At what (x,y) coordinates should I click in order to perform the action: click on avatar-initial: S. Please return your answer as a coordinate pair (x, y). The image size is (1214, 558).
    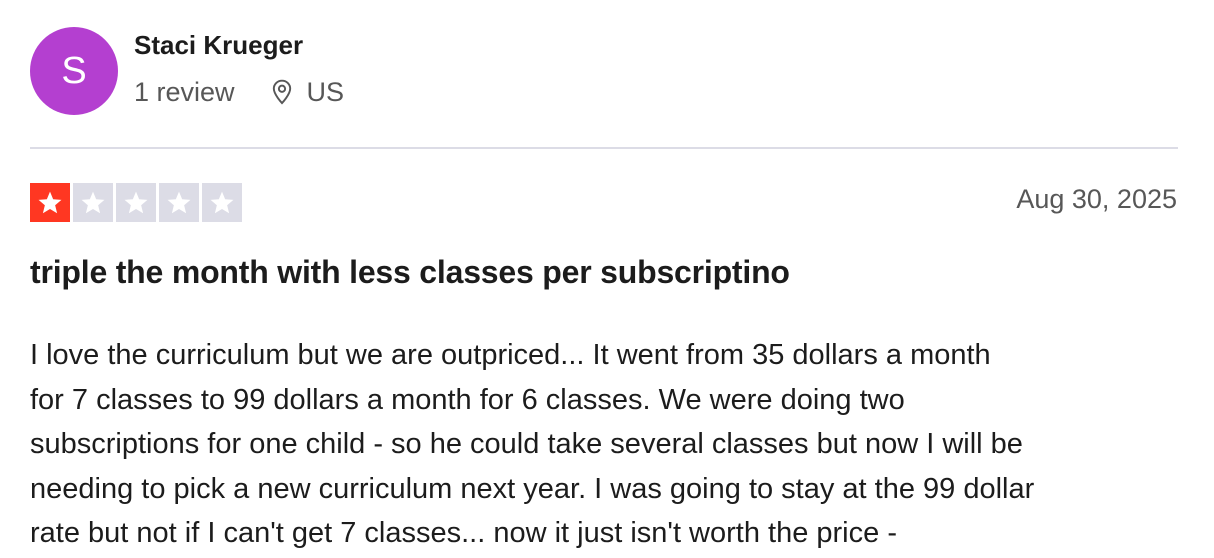
    Looking at the image, I should click on (74, 70).